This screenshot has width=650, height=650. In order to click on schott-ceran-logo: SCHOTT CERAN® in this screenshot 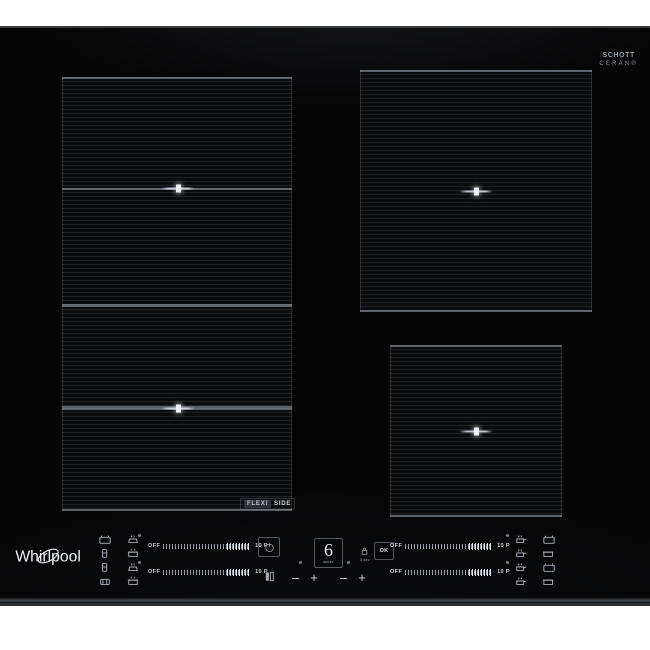, I will do `click(618, 60)`.